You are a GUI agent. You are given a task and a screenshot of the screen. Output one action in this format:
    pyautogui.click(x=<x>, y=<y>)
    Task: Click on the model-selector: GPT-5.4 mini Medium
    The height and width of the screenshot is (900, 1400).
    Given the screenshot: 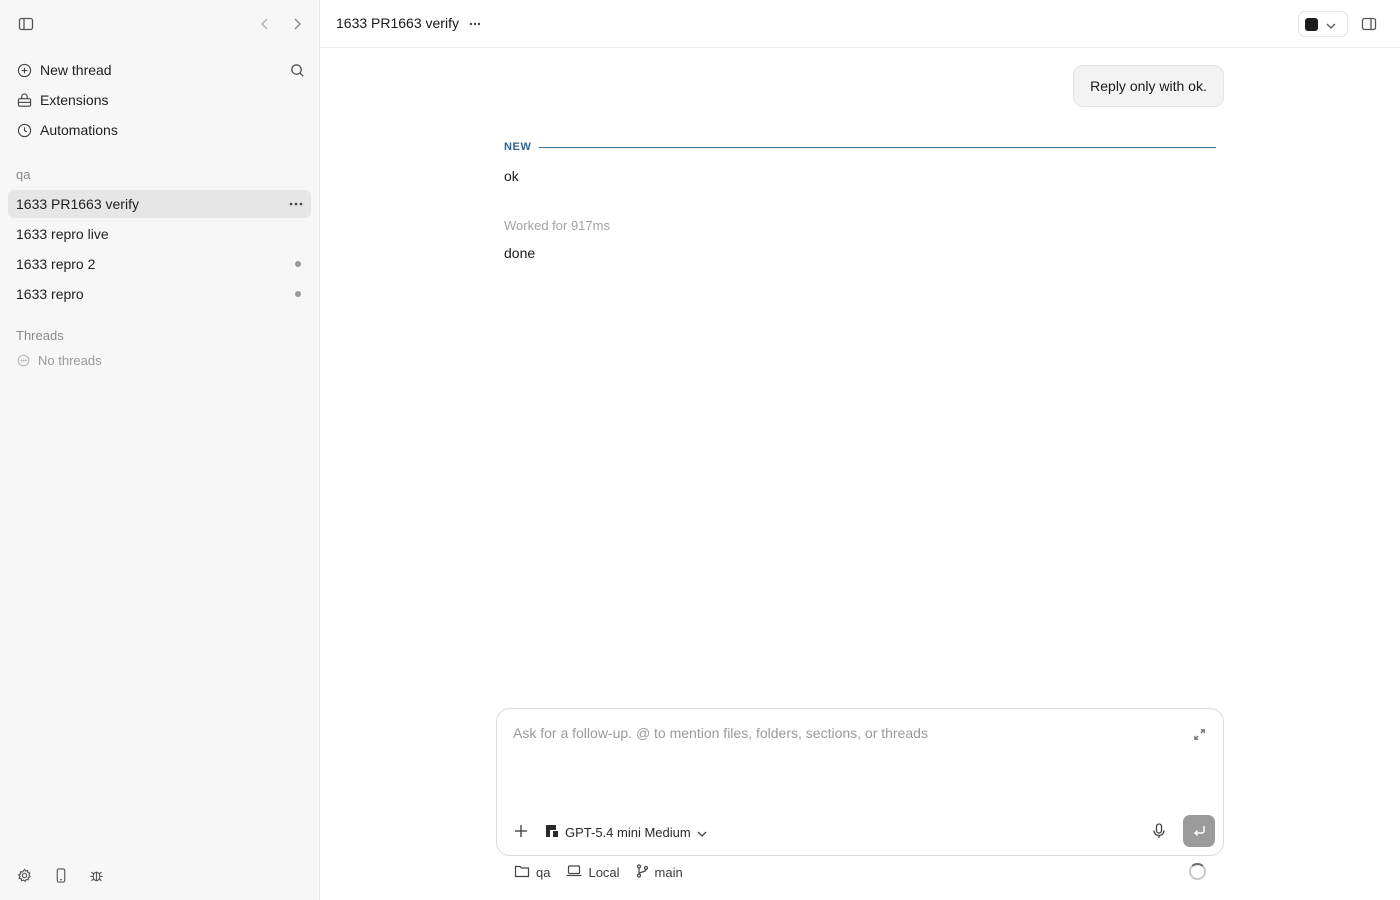 What is the action you would take?
    pyautogui.click(x=626, y=832)
    